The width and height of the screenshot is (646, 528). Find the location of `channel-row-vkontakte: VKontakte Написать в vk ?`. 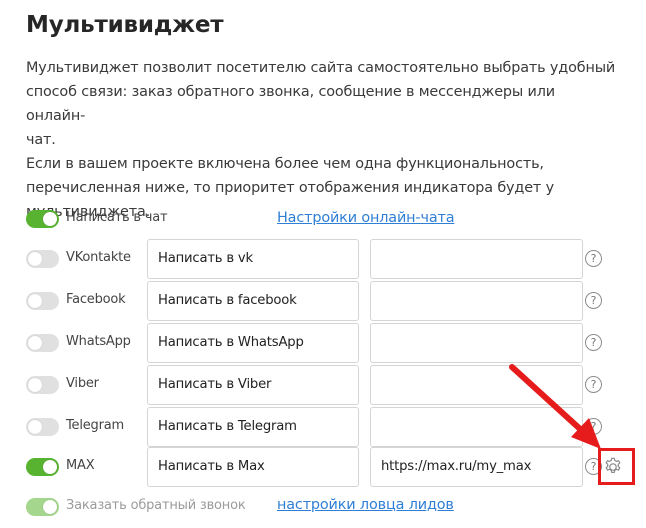

channel-row-vkontakte: VKontakte Написать в vk ? is located at coordinates (323, 259).